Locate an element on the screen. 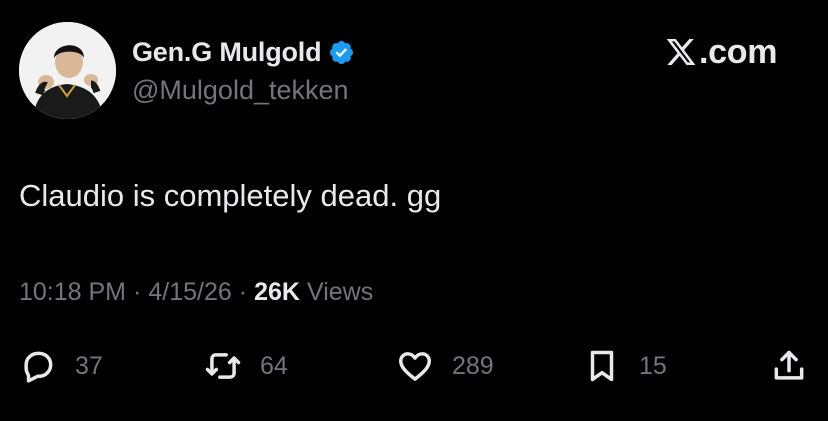 Image resolution: width=828 pixels, height=421 pixels. author-handle: @Mulgold_tekken is located at coordinates (240, 90).